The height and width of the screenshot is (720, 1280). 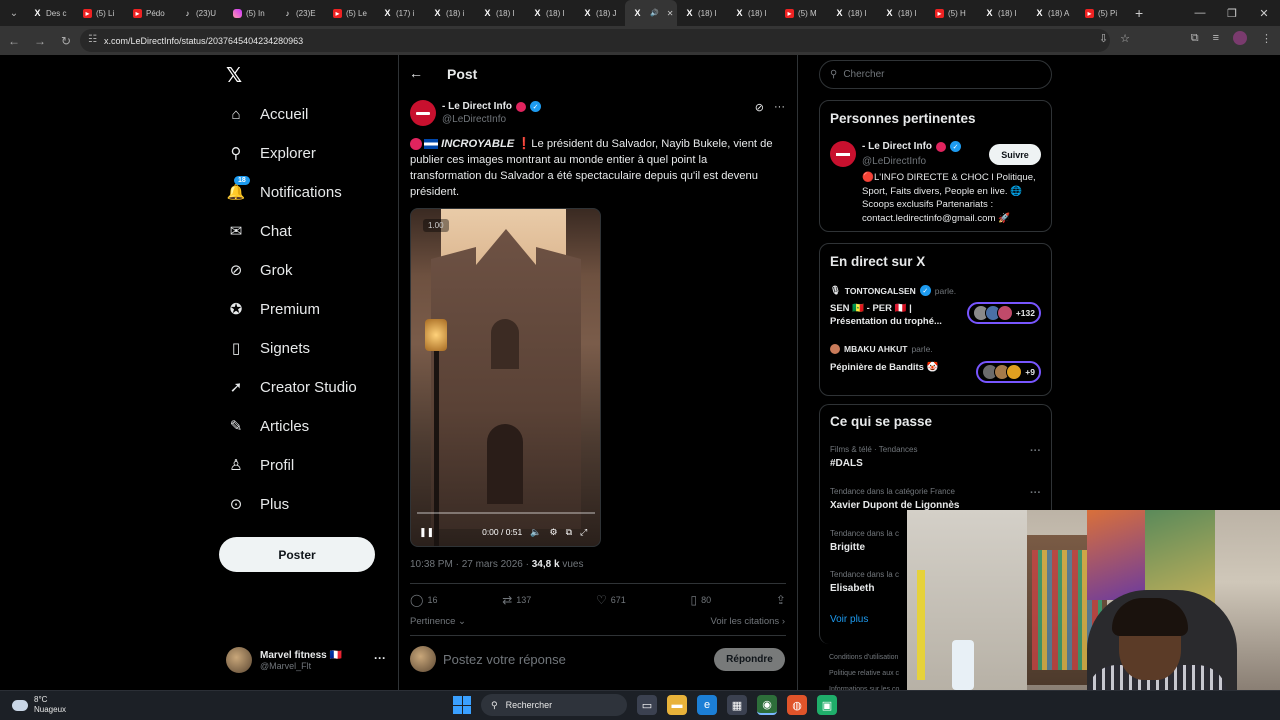 What do you see at coordinates (505, 377) in the screenshot?
I see `video-player: 1.00 ❚❚ 0:00 / 0:51 🔈 ⚙ ⧉ ⤢` at bounding box center [505, 377].